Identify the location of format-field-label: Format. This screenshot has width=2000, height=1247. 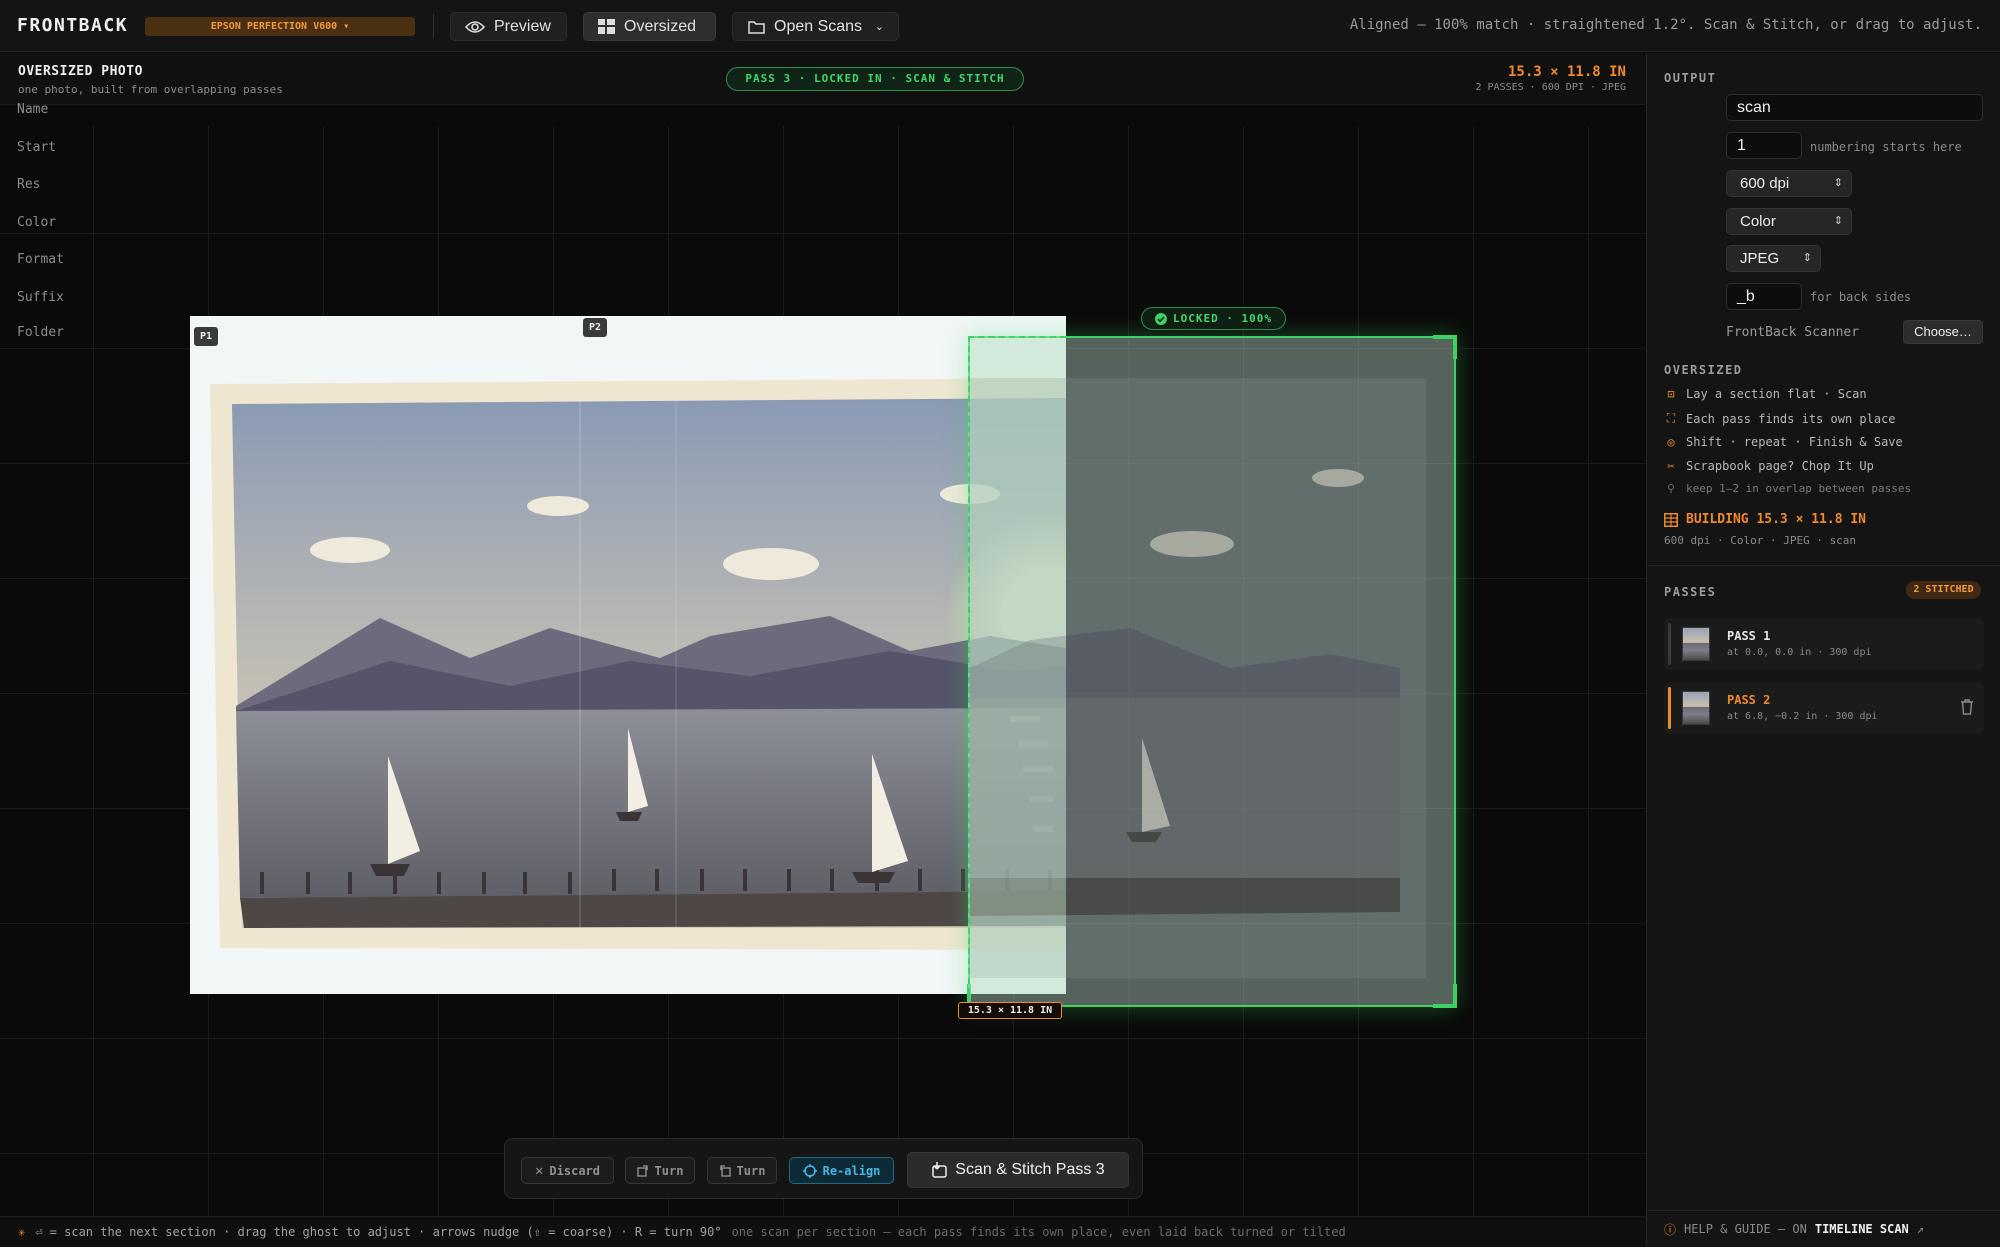
(40, 259).